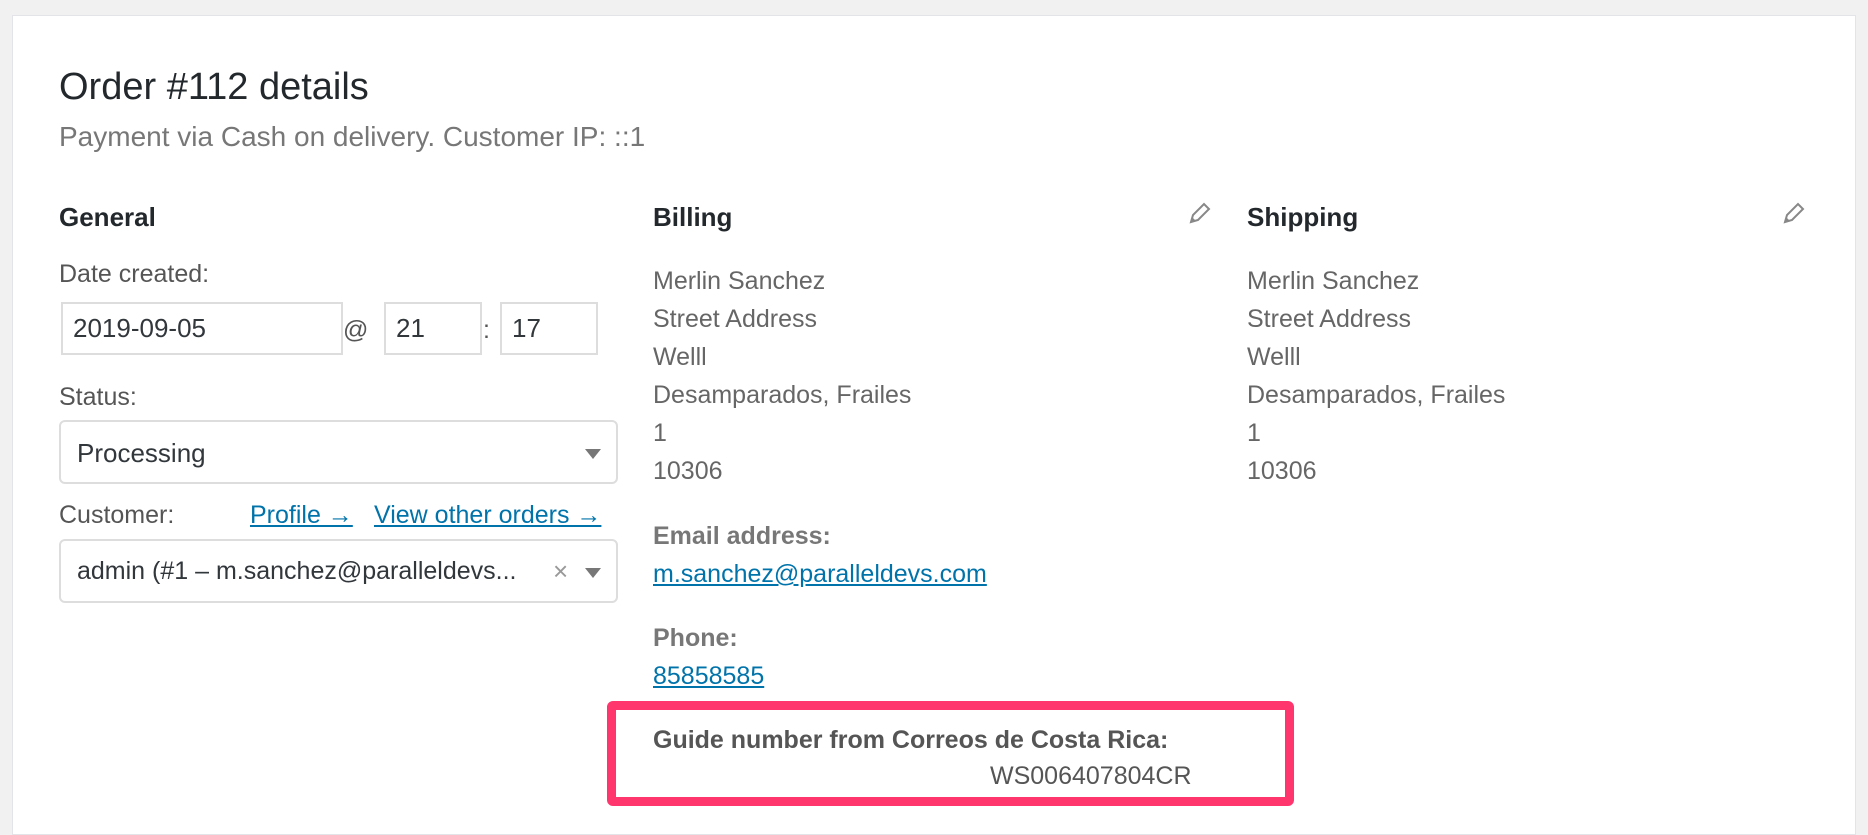 Image resolution: width=1868 pixels, height=835 pixels. Describe the element at coordinates (1091, 776) in the screenshot. I see `guide-number-value: WS006407804CR` at that location.